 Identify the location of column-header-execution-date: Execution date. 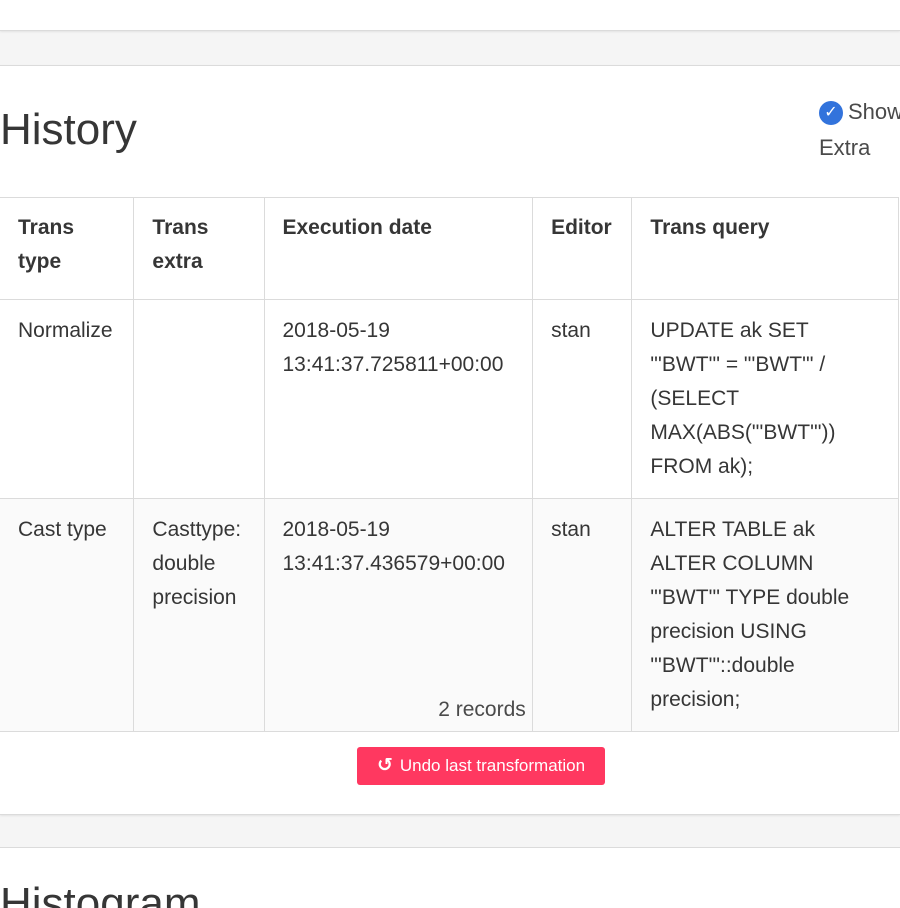
(398, 248).